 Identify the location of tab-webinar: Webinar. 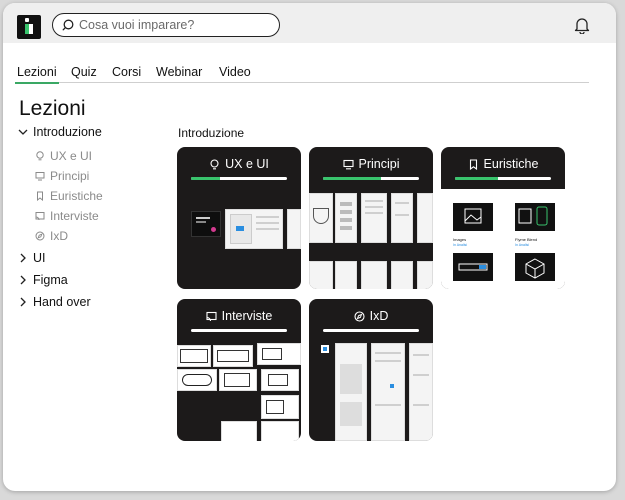
(179, 72).